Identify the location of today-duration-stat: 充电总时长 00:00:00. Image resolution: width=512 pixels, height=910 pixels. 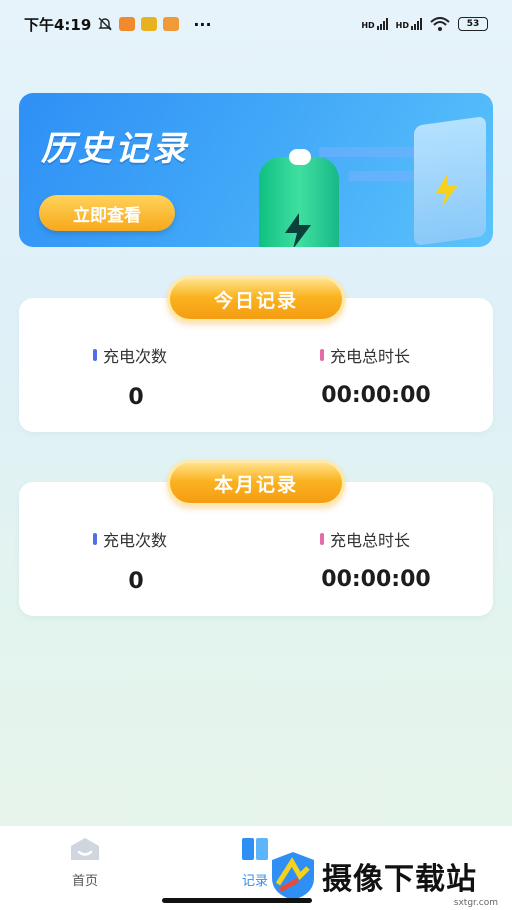
(376, 375).